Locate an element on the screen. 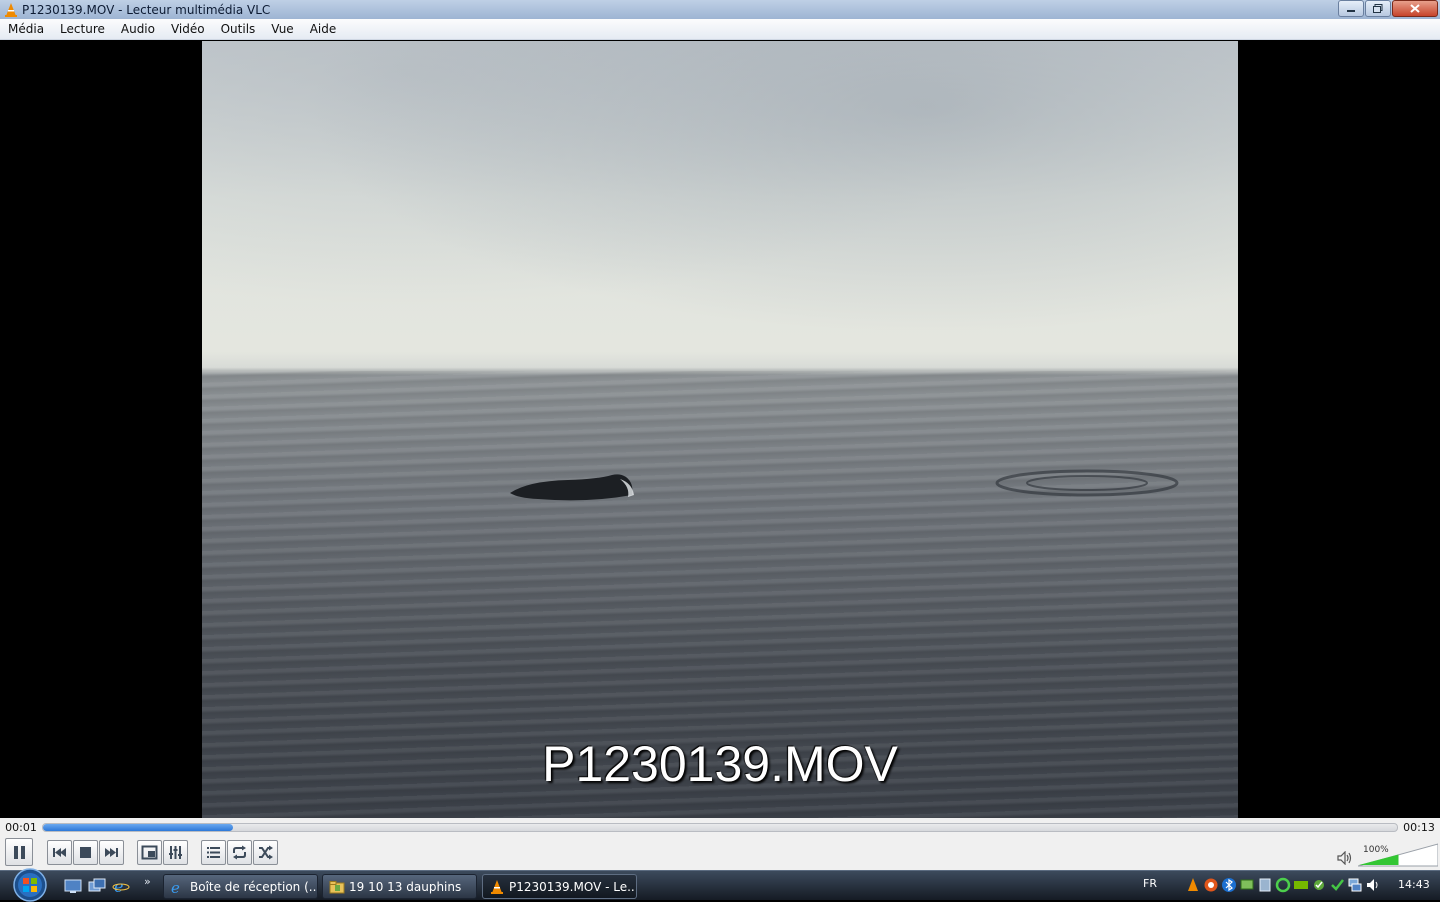 Image resolution: width=1440 pixels, height=902 pixels. sync-icon is located at coordinates (1283, 885).